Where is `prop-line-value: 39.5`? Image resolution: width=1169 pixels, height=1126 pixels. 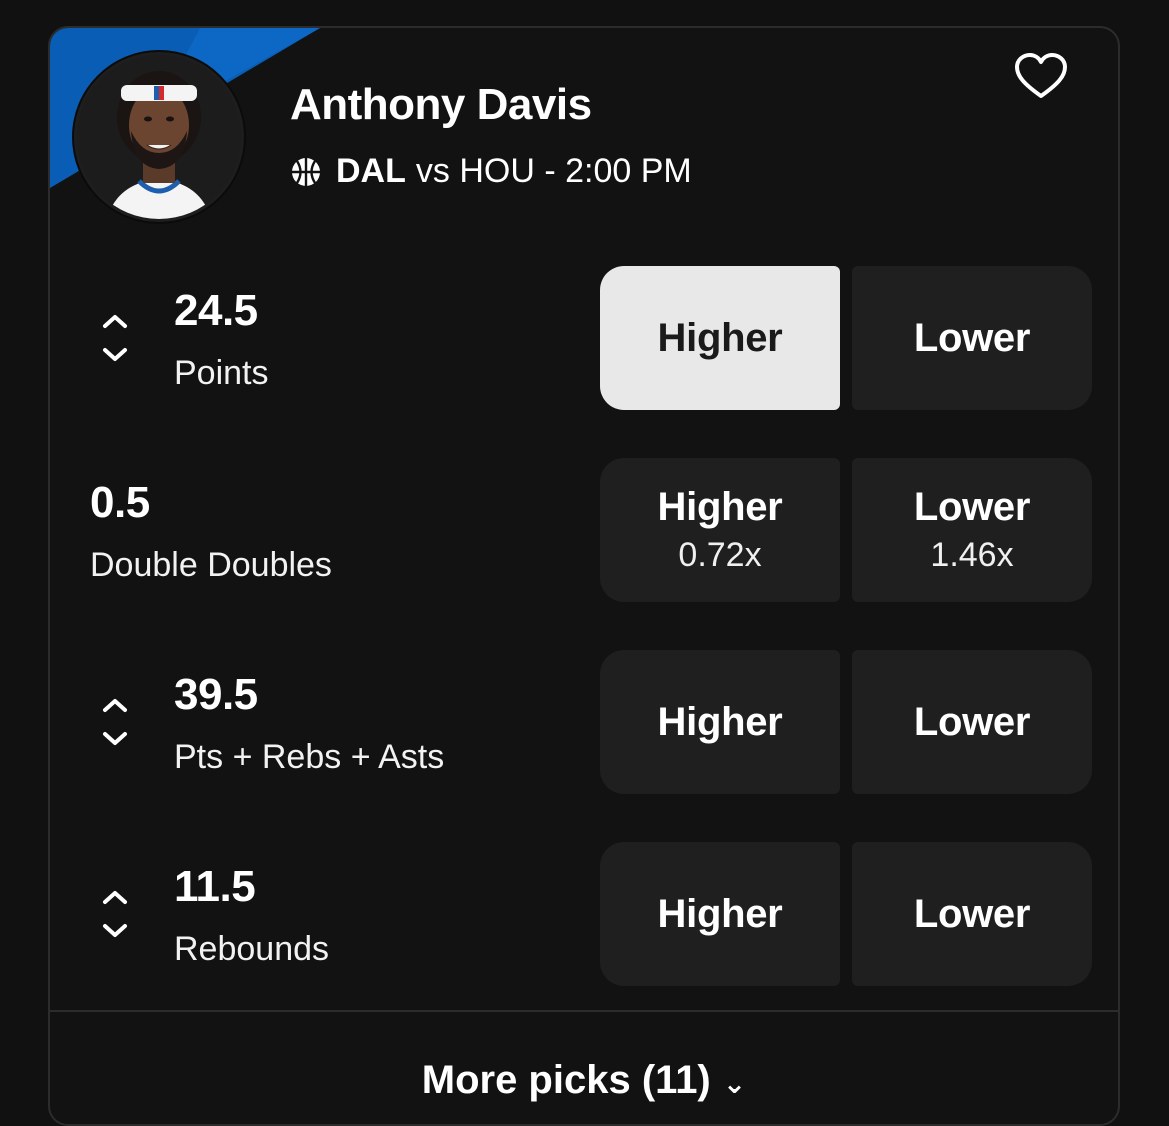
prop-line-value: 39.5 is located at coordinates (216, 694).